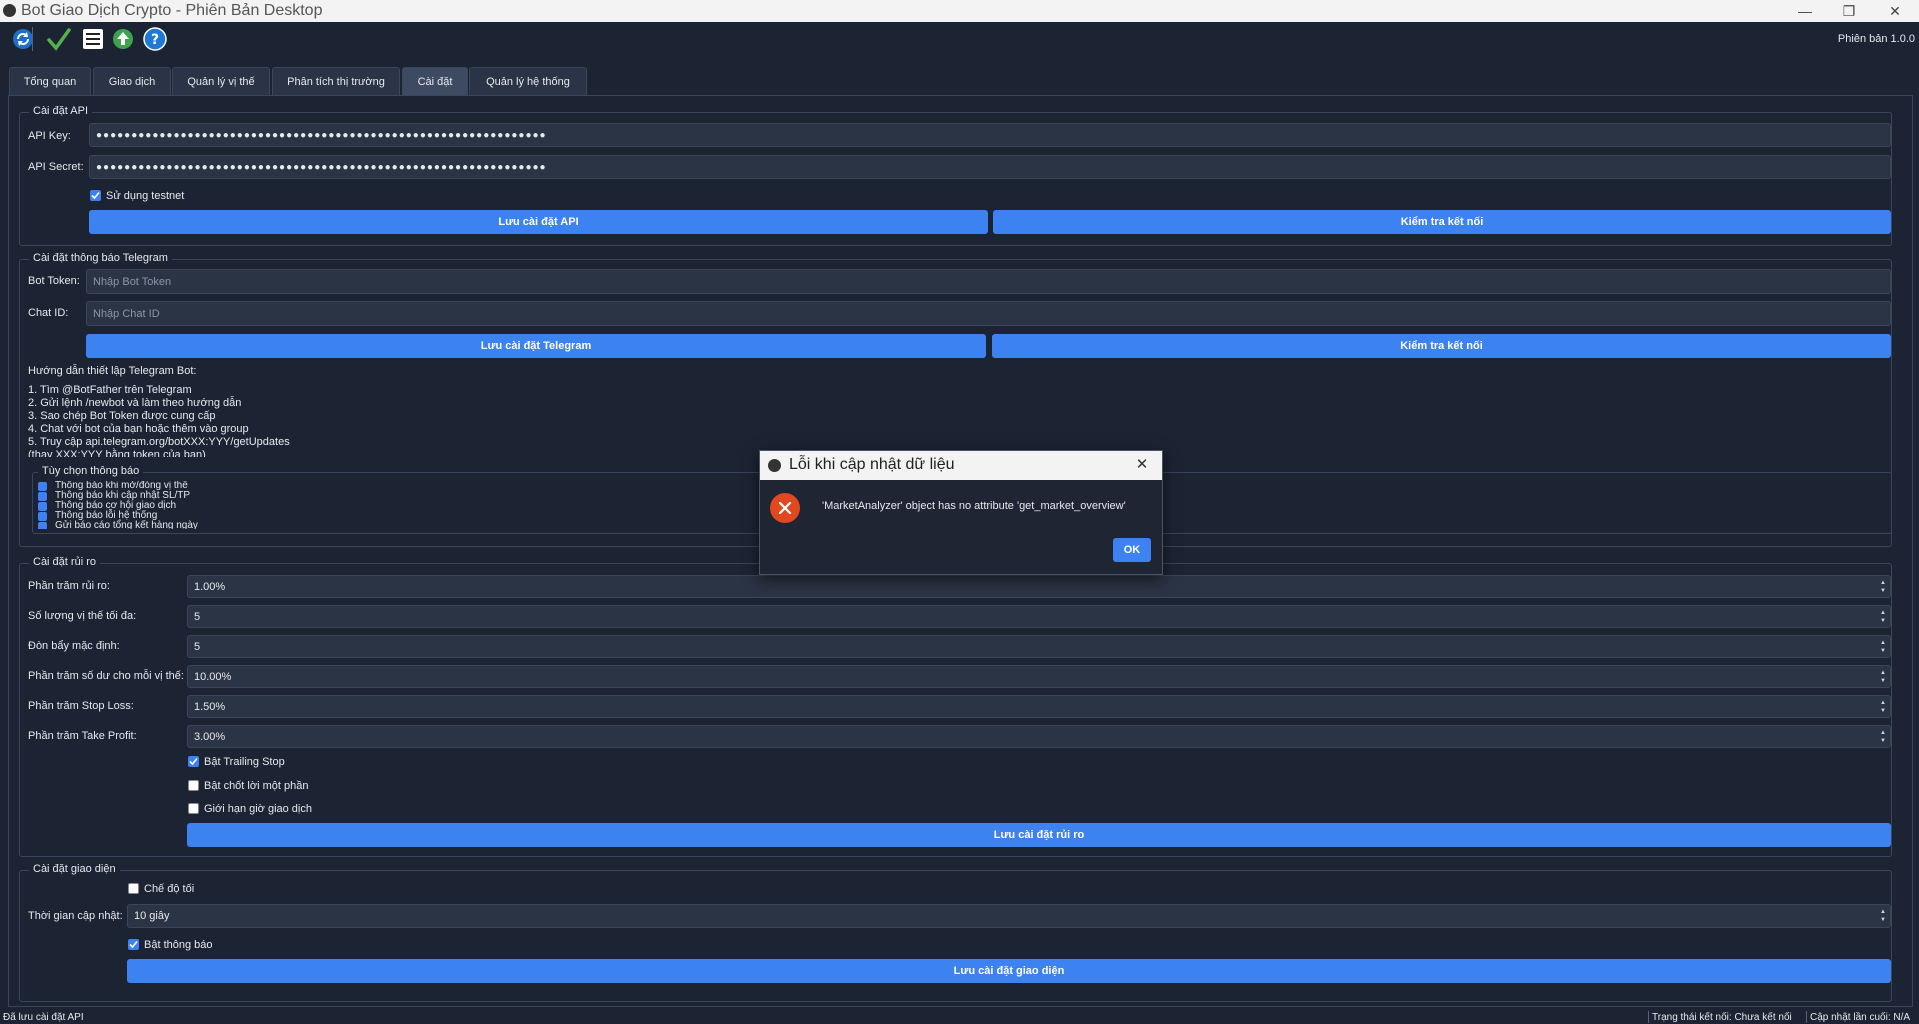  Describe the element at coordinates (1009, 916) in the screenshot. I see `update-interval-spinbox: 10 giây ▲ ▼` at that location.